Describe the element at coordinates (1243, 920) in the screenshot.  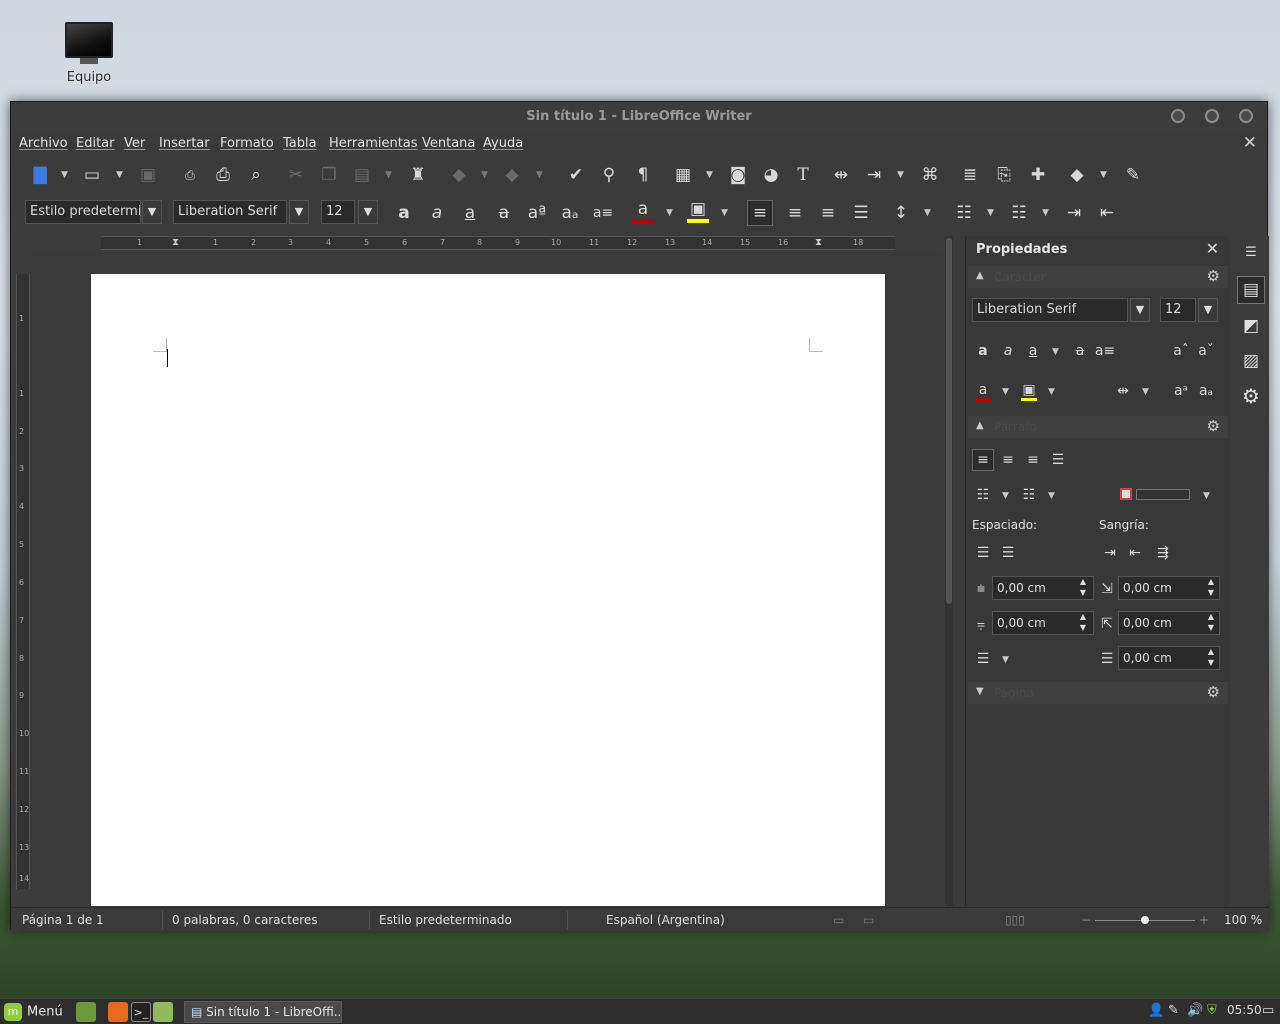
I see `zoom-level: 100 %` at that location.